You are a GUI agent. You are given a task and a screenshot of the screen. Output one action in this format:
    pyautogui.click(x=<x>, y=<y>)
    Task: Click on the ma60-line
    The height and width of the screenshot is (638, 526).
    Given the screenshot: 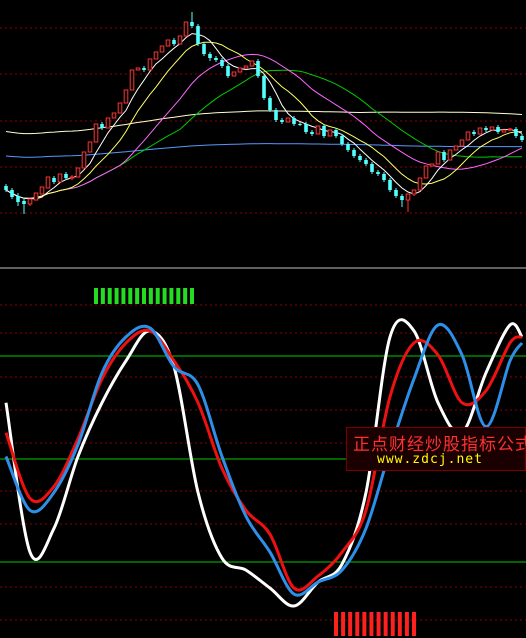 What is the action you would take?
    pyautogui.click(x=264, y=122)
    